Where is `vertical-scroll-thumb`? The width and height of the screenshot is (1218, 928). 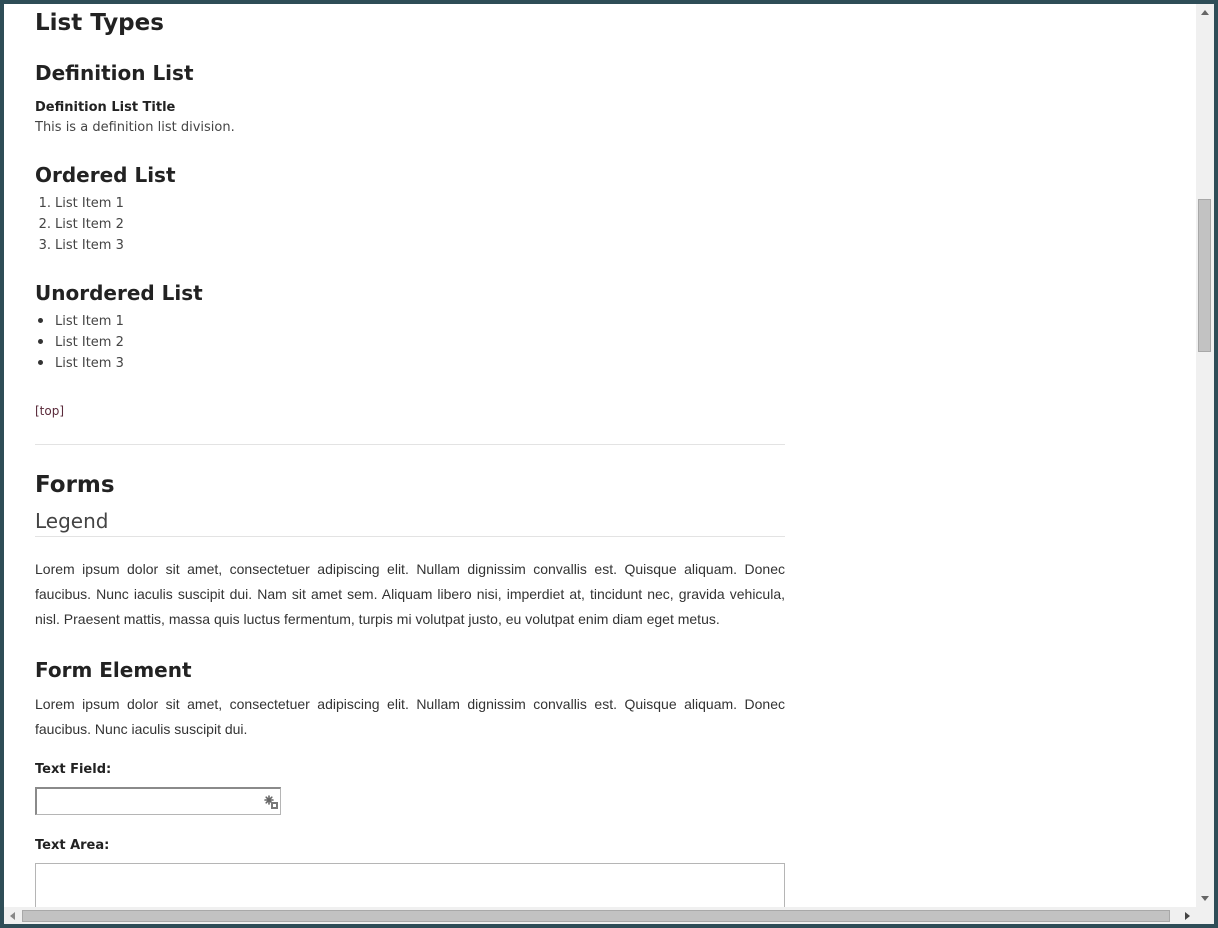
vertical-scroll-thumb is located at coordinates (1204, 275).